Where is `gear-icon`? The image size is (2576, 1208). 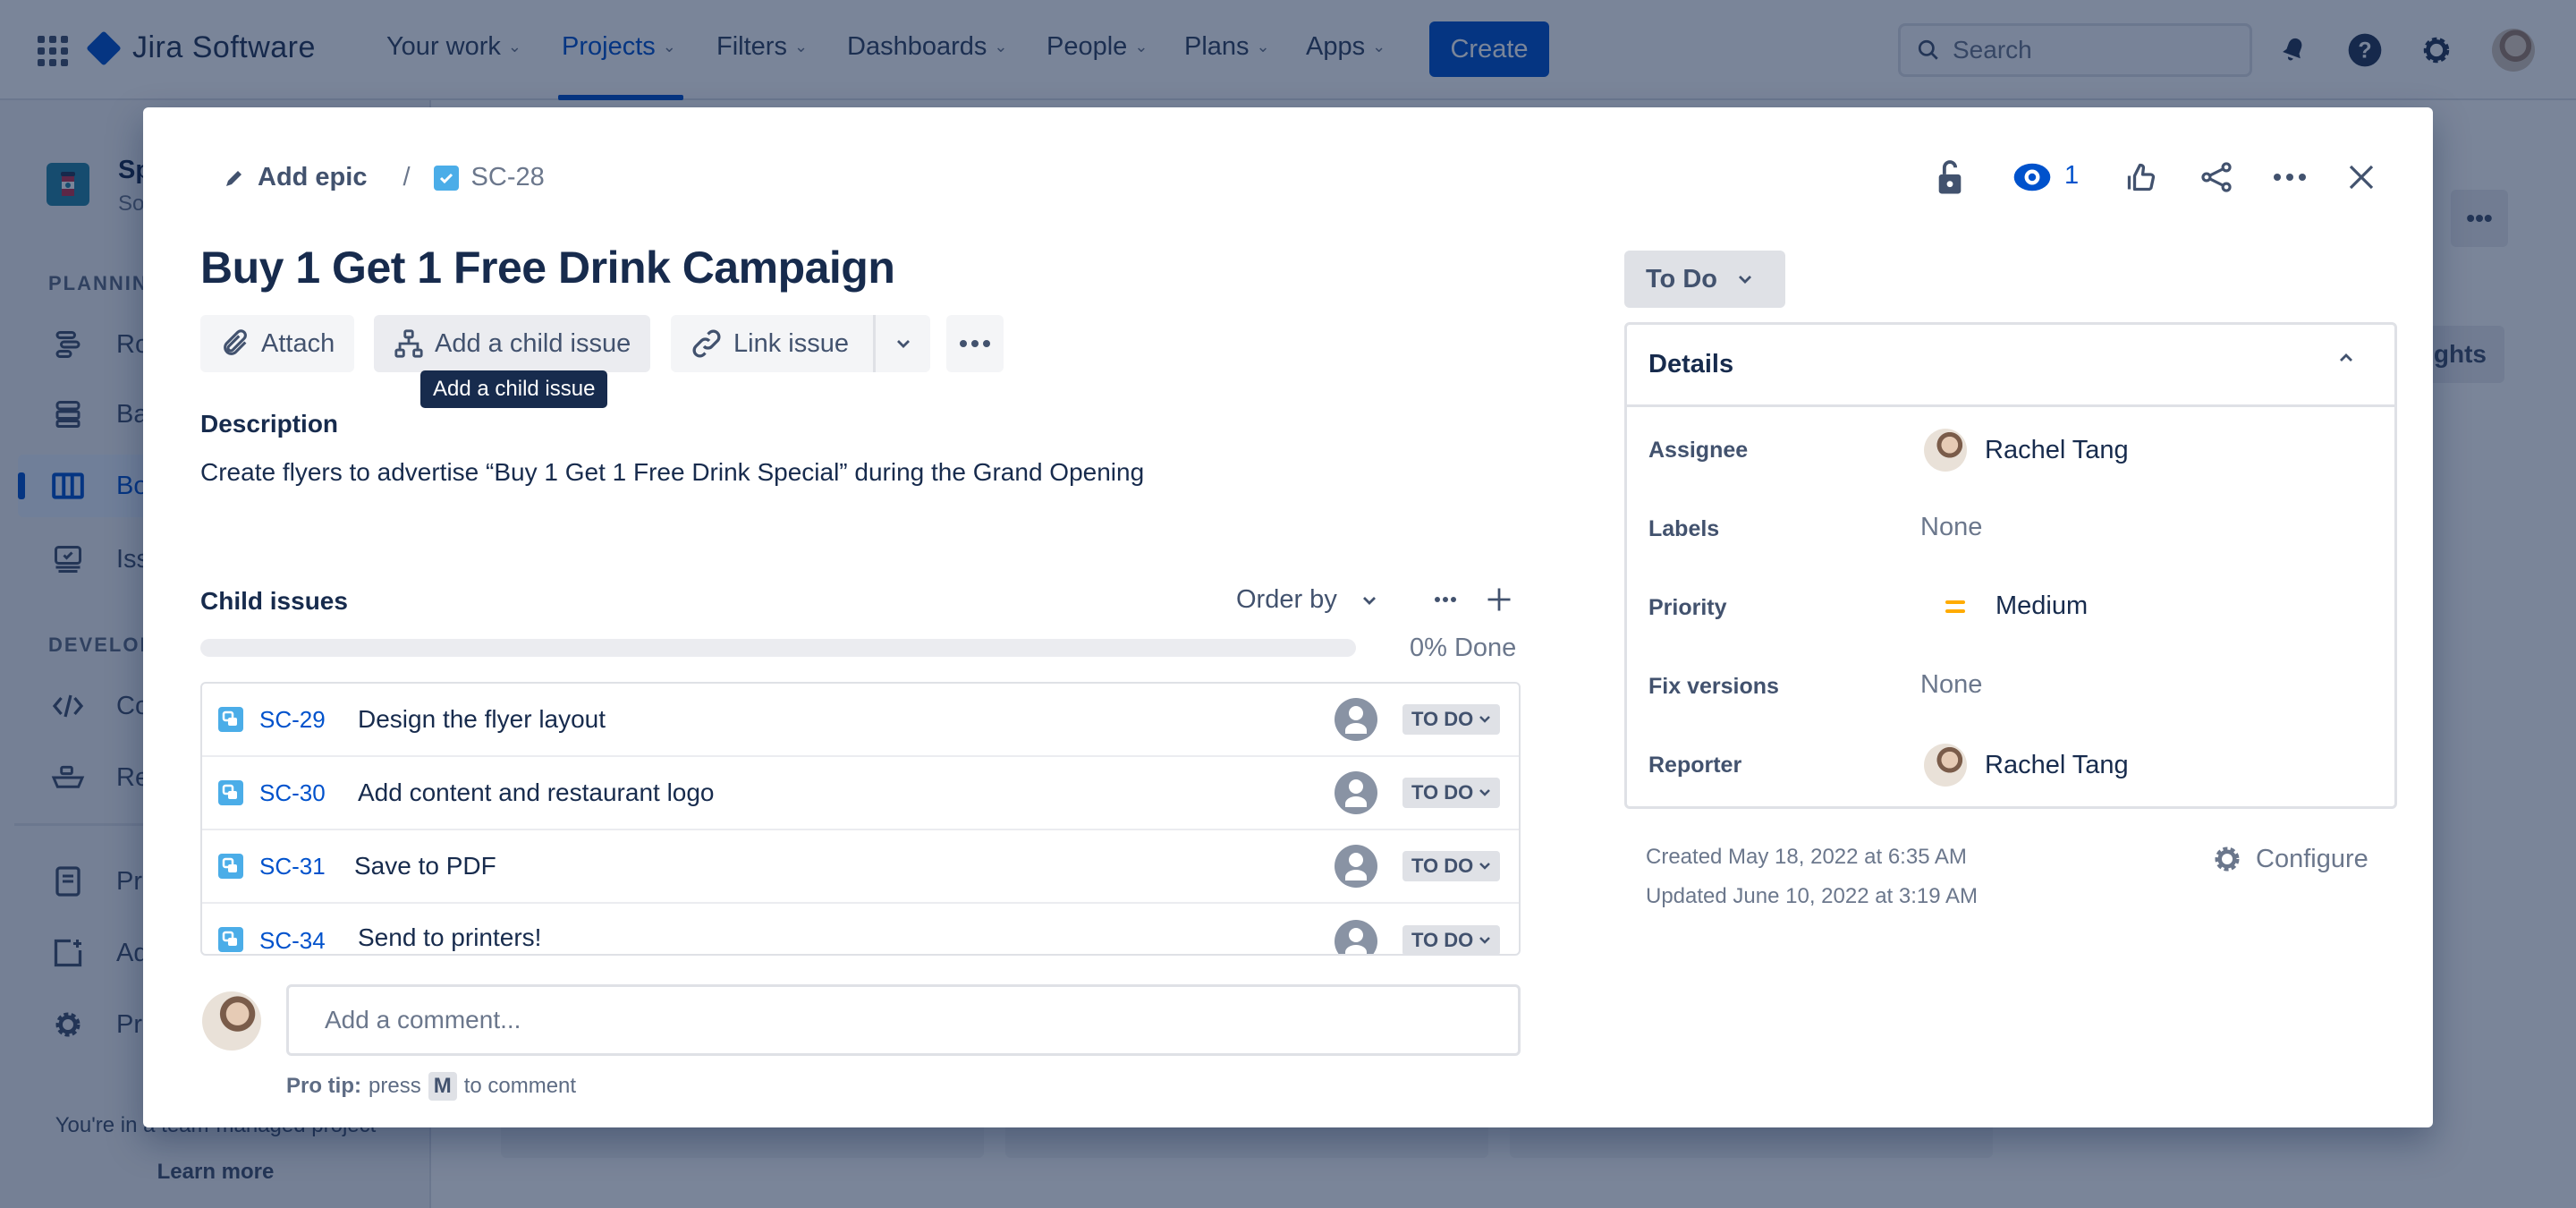 gear-icon is located at coordinates (2227, 859).